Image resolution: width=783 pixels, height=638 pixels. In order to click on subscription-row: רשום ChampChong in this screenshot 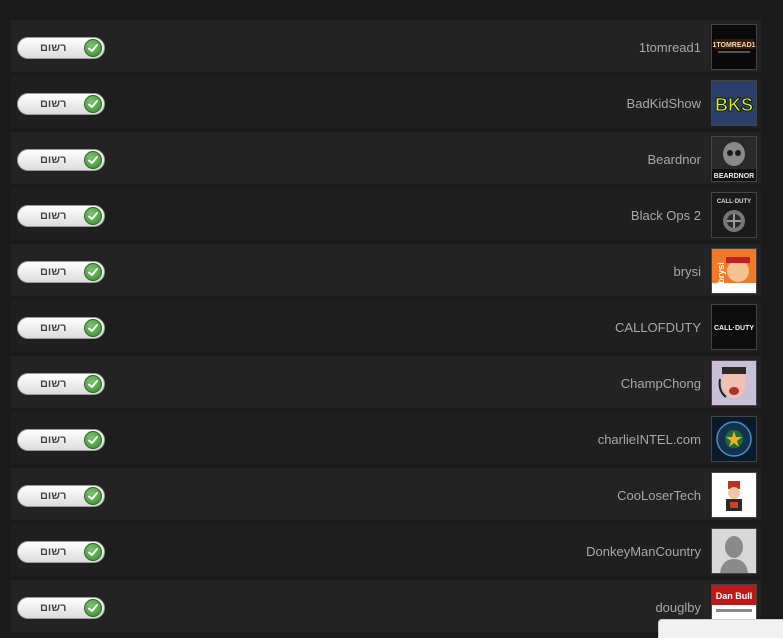, I will do `click(386, 382)`.